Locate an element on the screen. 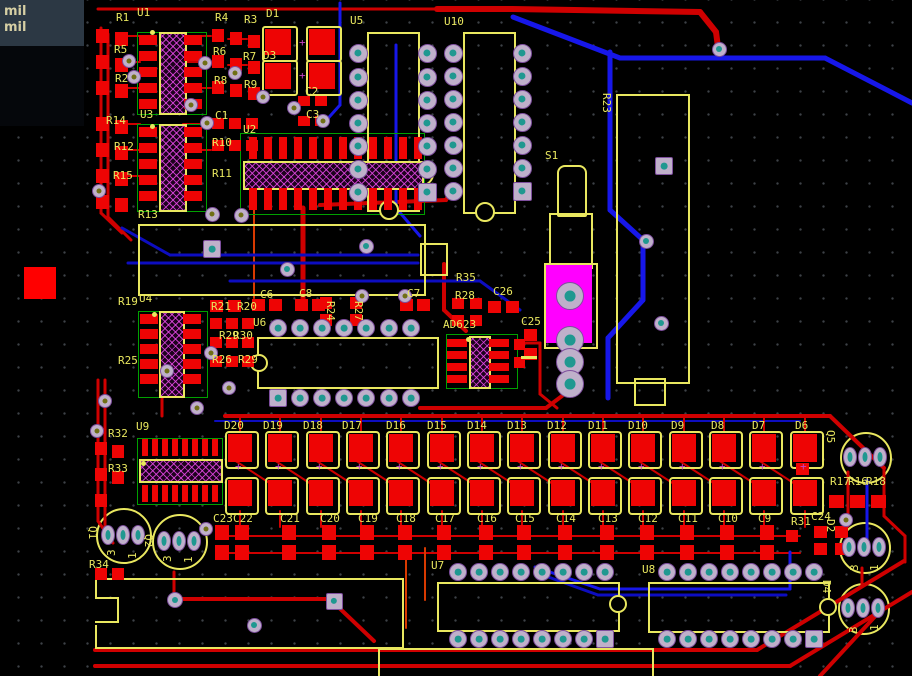 The image size is (912, 676). ref-designator-c17: C17 is located at coordinates (445, 518).